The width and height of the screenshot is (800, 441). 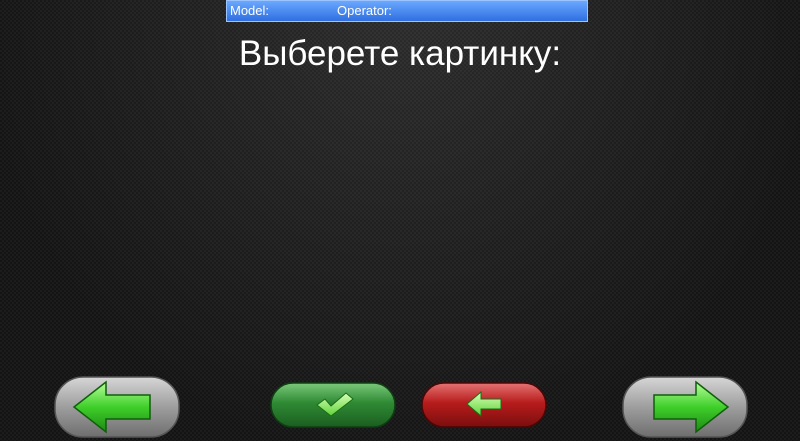 I want to click on arrow-back-icon, so click(x=484, y=405).